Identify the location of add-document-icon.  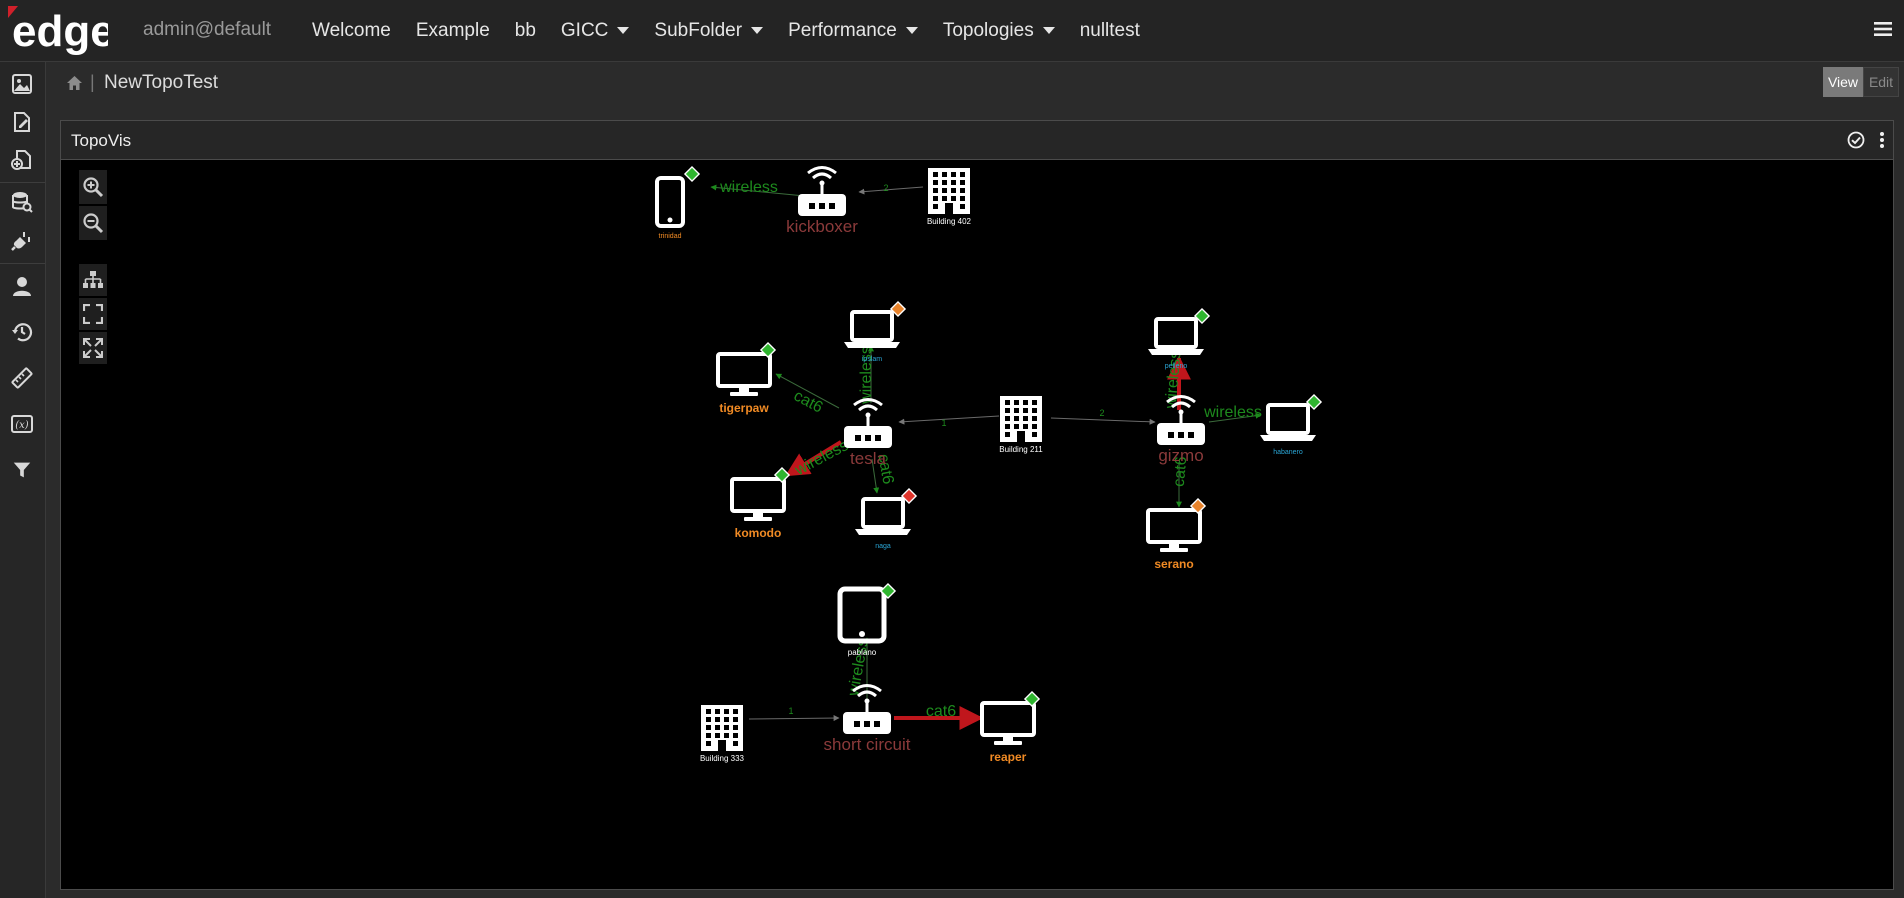
(22, 160).